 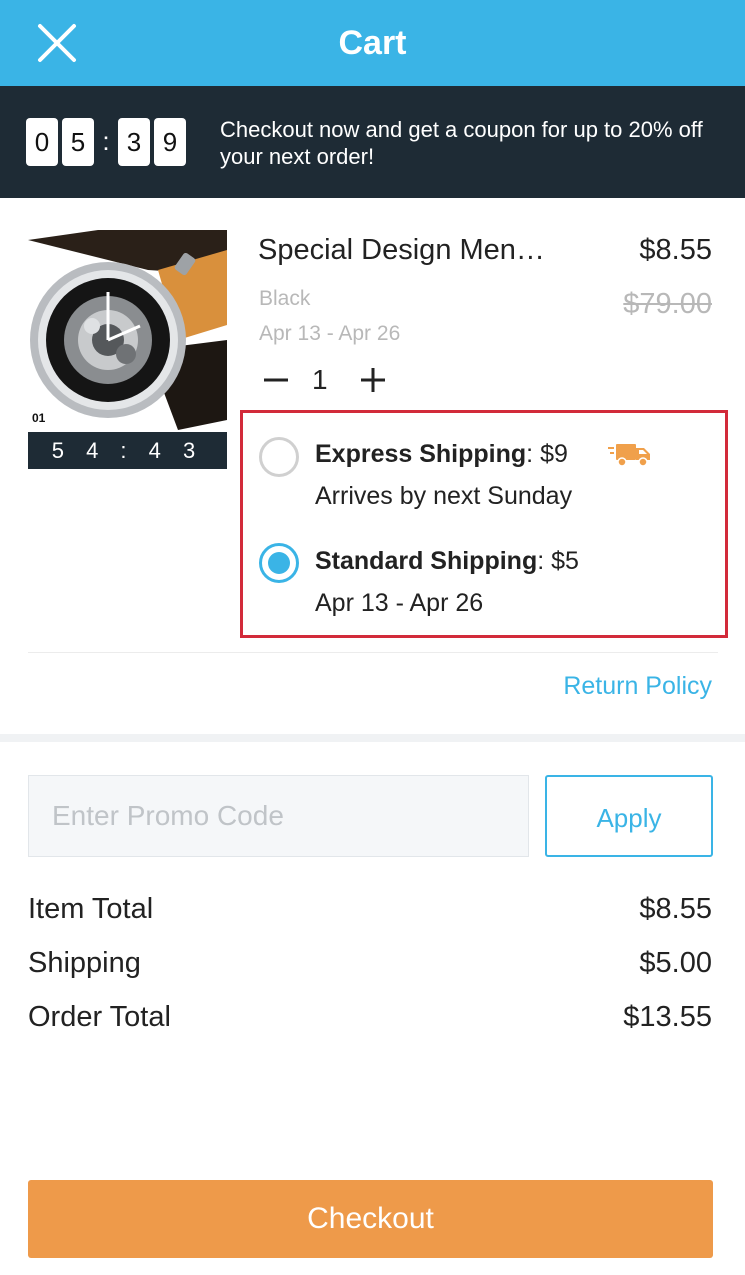 What do you see at coordinates (558, 561) in the screenshot?
I see `standard-shipping-price: : $5` at bounding box center [558, 561].